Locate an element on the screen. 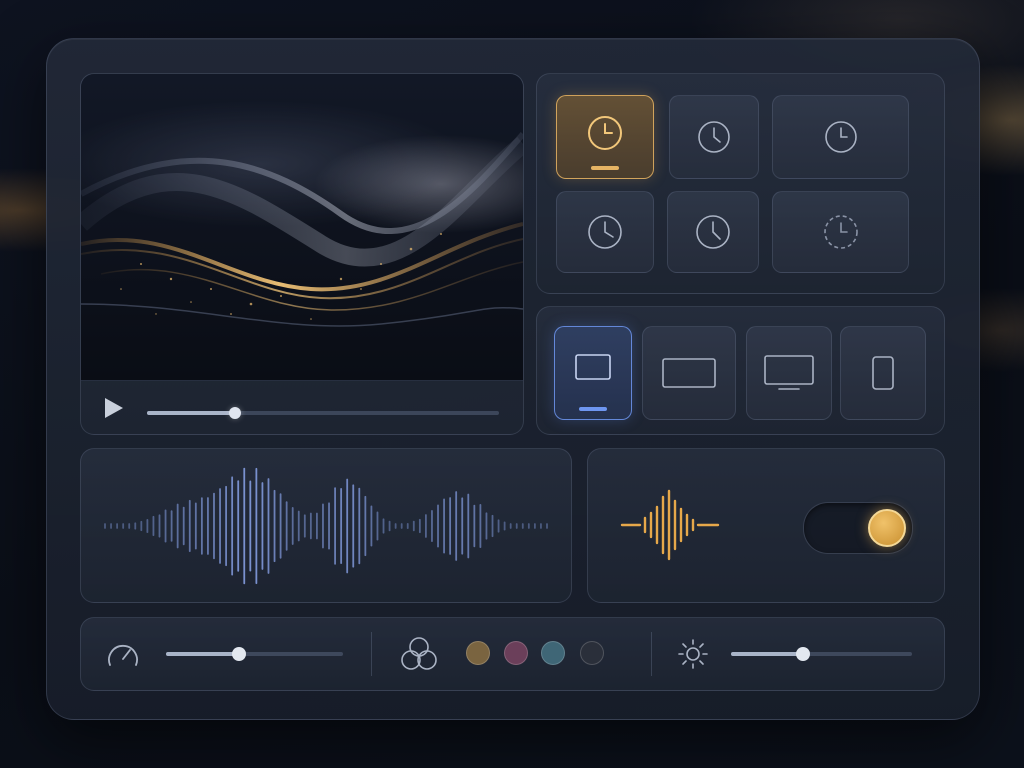 The width and height of the screenshot is (1024, 768). seek-bar-fill is located at coordinates (191, 413).